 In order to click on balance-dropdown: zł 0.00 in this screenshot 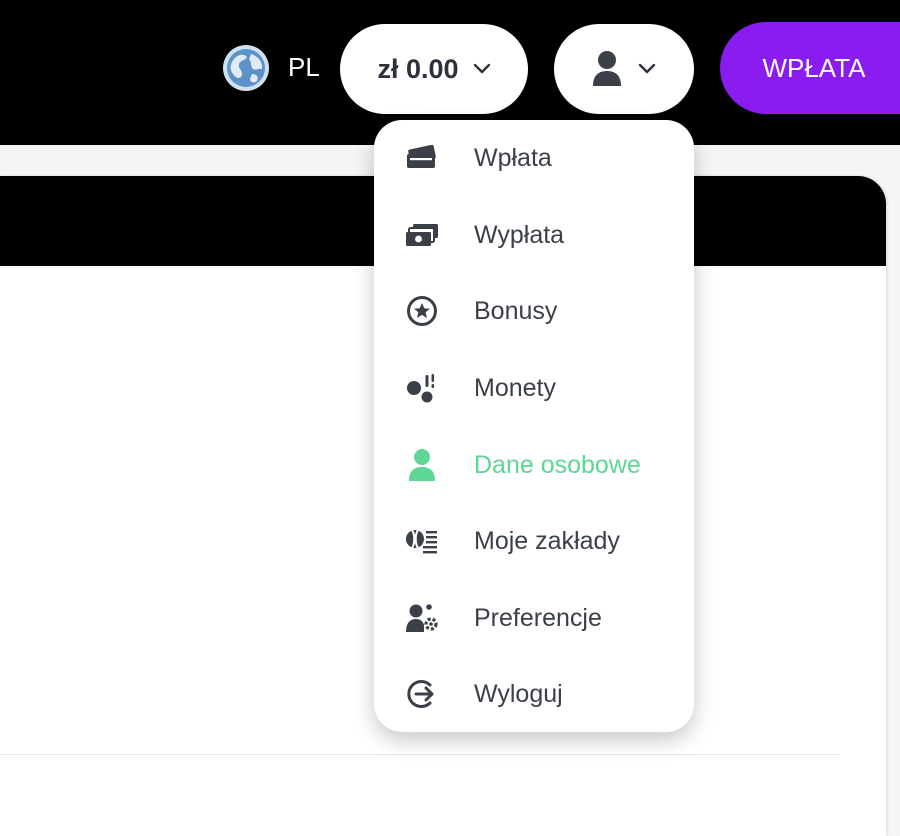, I will do `click(434, 69)`.